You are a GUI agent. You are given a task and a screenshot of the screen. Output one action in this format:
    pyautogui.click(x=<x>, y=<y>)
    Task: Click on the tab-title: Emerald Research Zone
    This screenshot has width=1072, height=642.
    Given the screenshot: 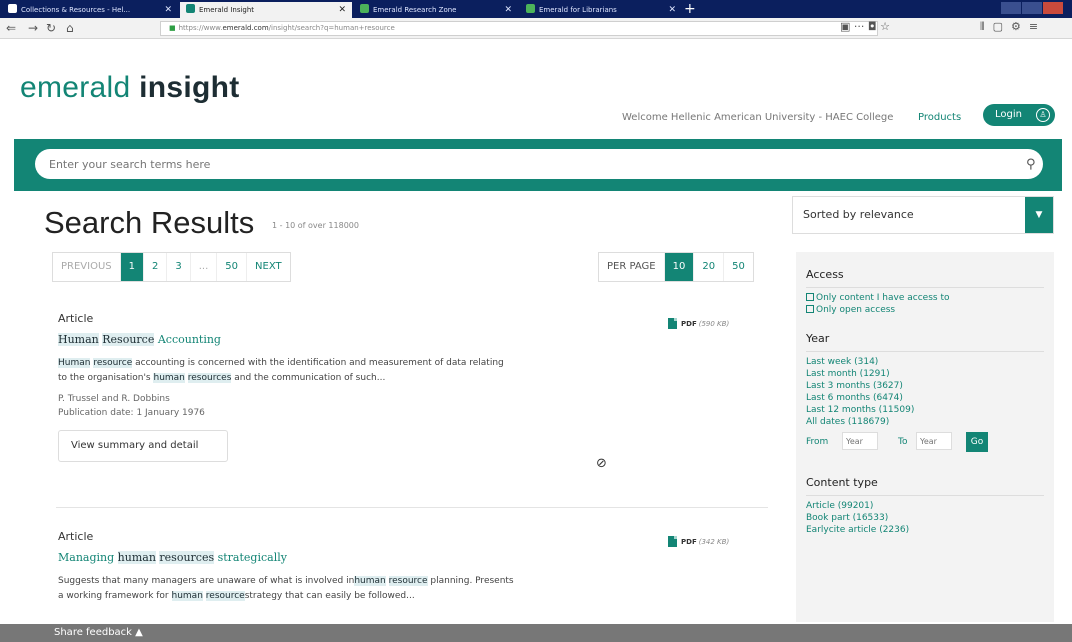 What is the action you would take?
    pyautogui.click(x=415, y=10)
    